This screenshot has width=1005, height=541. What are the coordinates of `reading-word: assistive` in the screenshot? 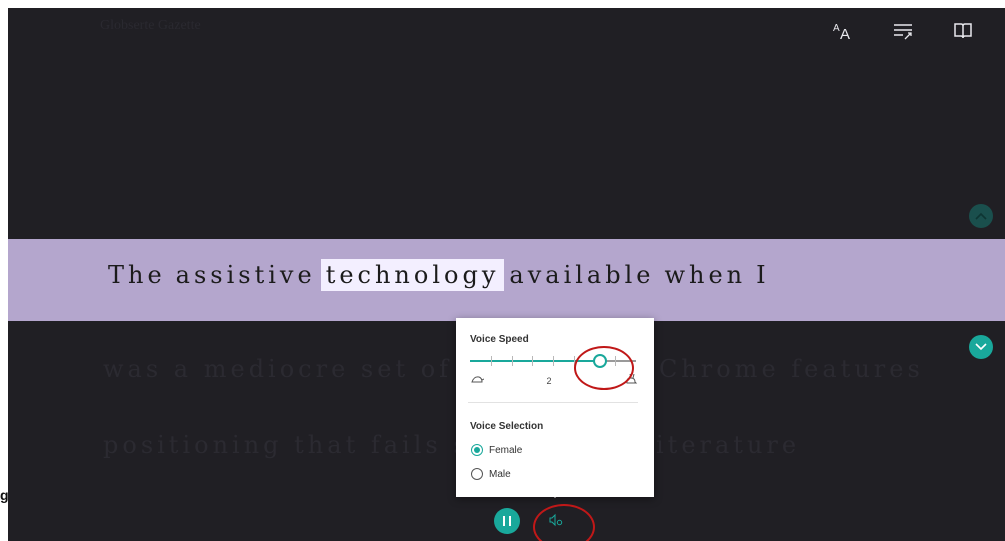 It's located at (246, 275).